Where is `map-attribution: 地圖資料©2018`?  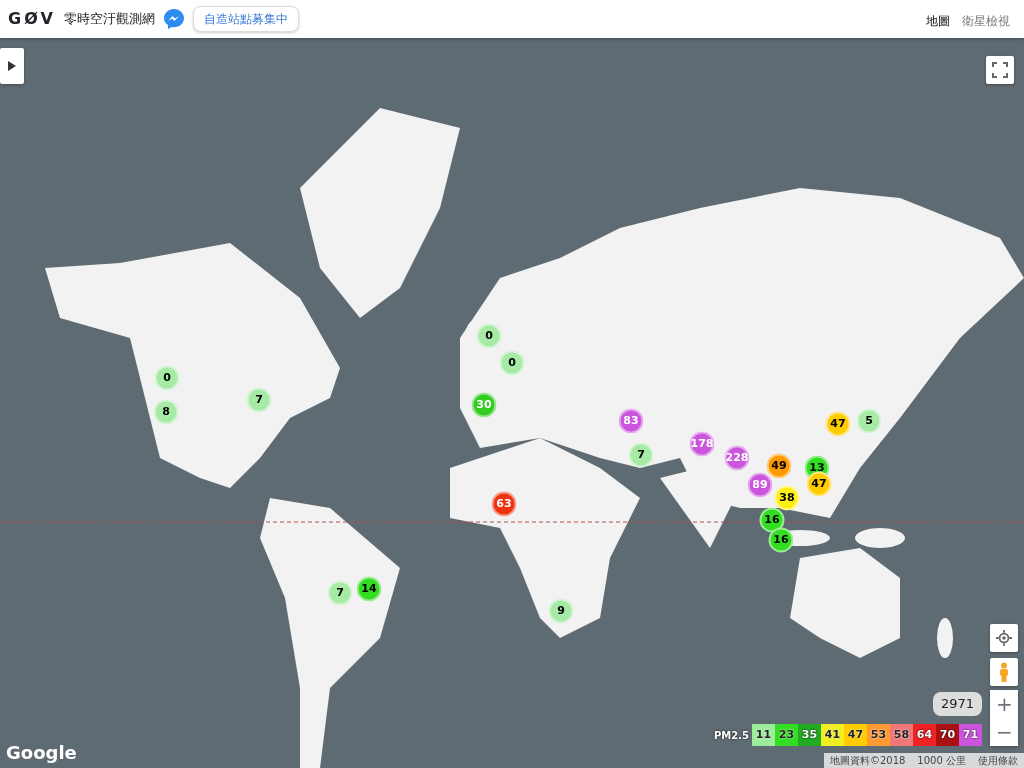
map-attribution: 地圖資料©2018 is located at coordinates (867, 760).